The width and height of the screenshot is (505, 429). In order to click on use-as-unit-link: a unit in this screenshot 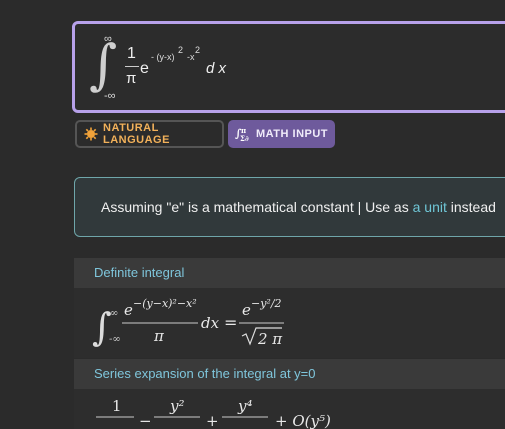, I will do `click(430, 207)`.